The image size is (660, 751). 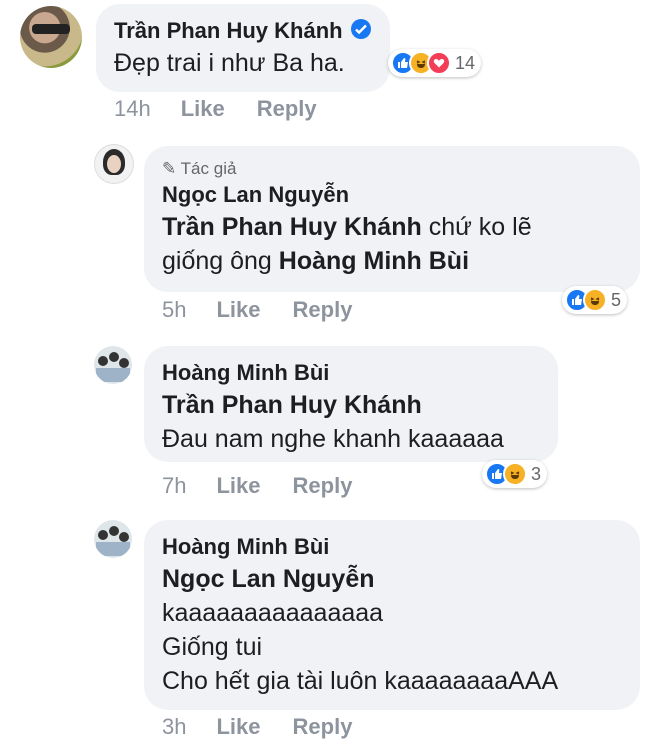 I want to click on reaction-summary: 3, so click(x=515, y=474).